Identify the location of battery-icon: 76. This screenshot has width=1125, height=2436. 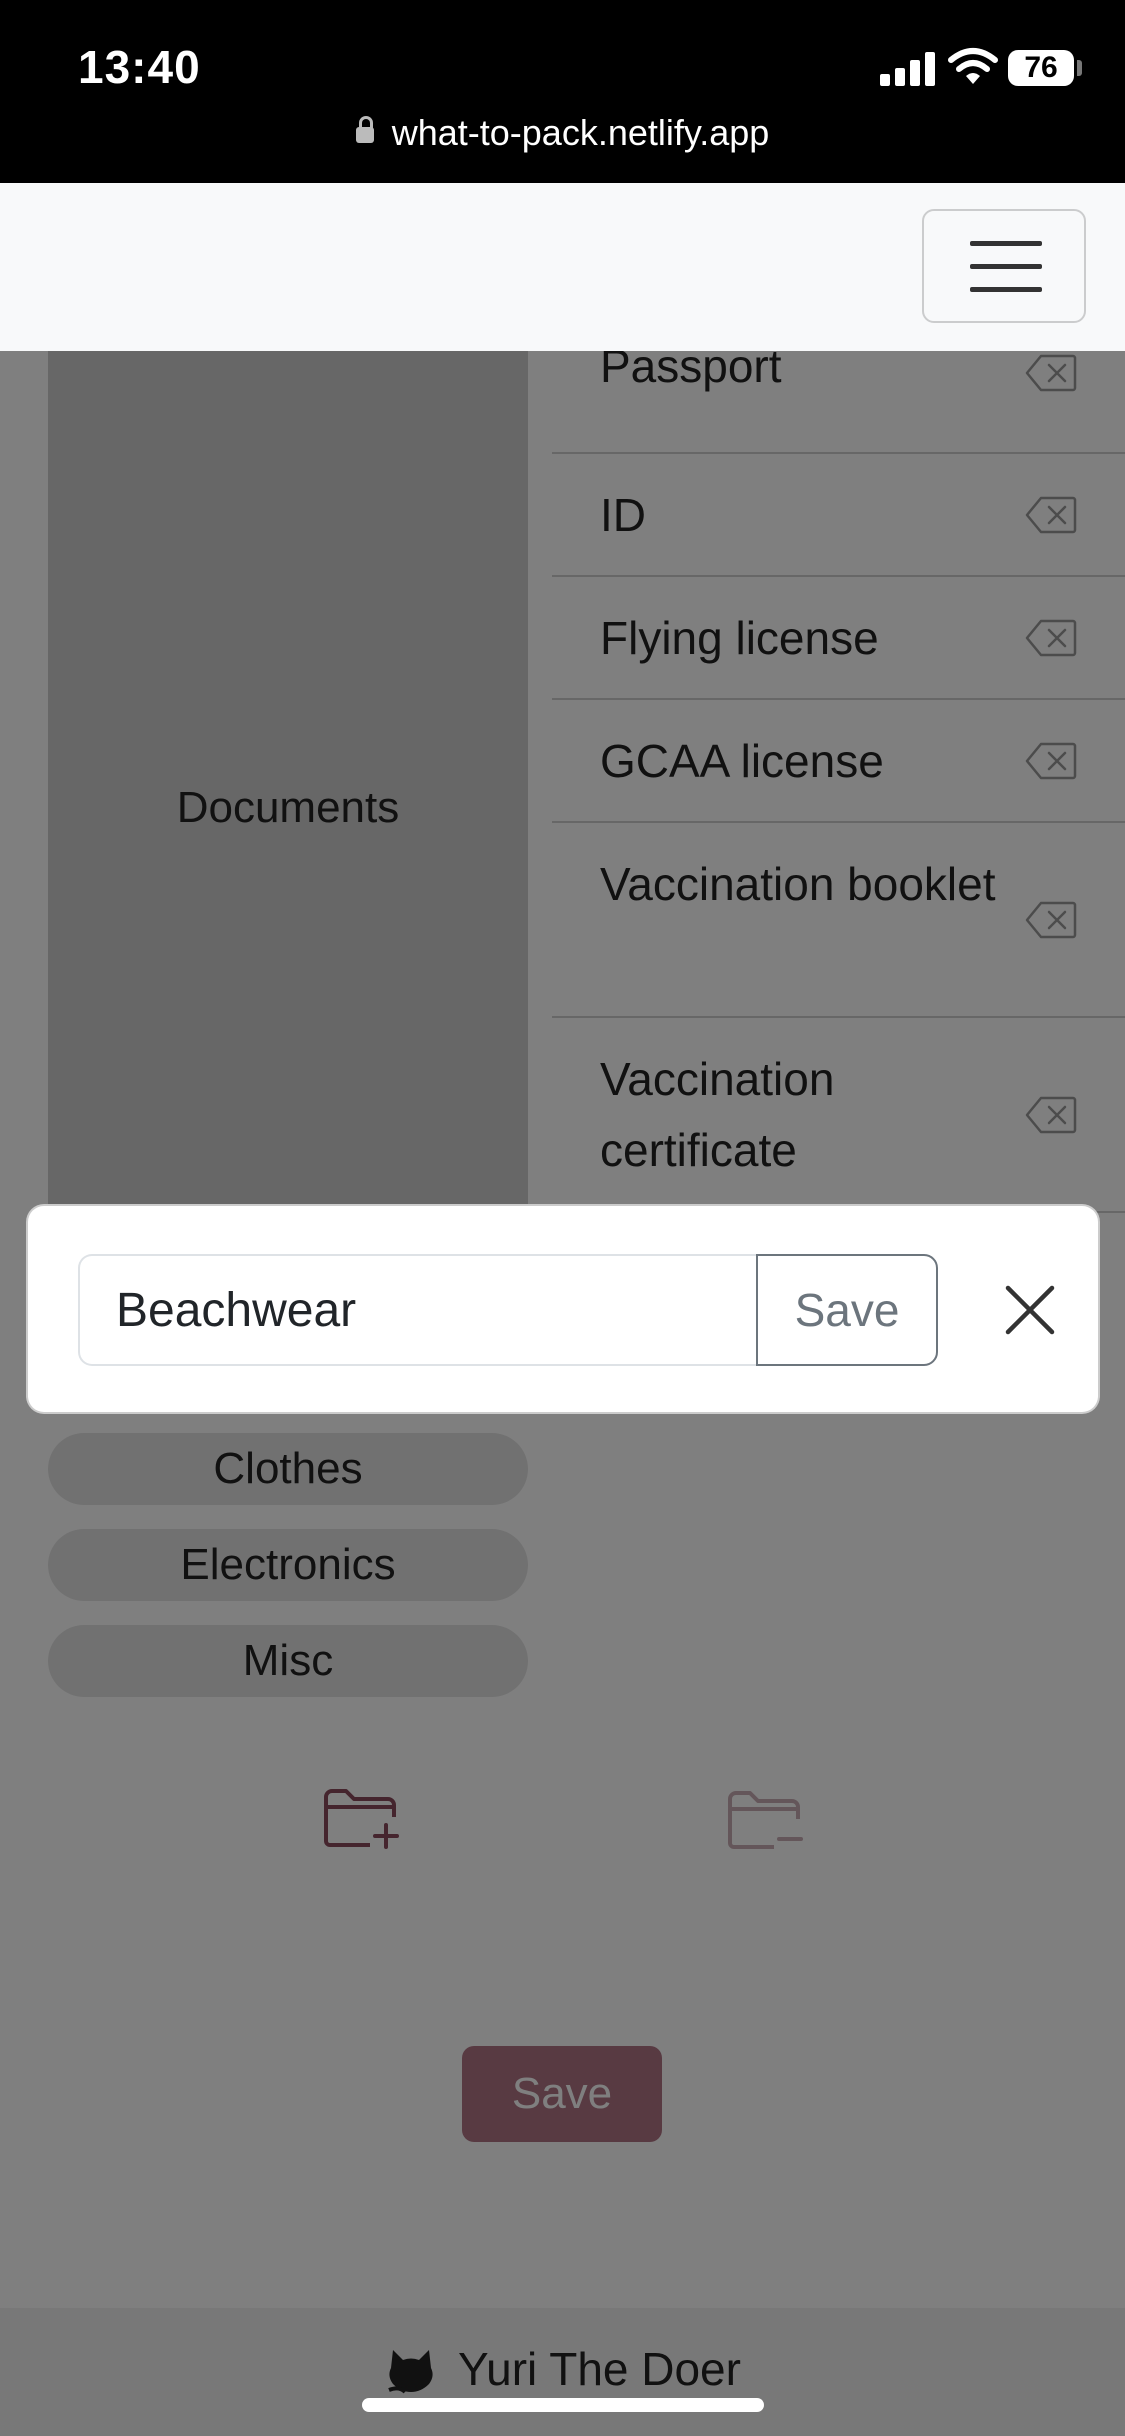
(1041, 68).